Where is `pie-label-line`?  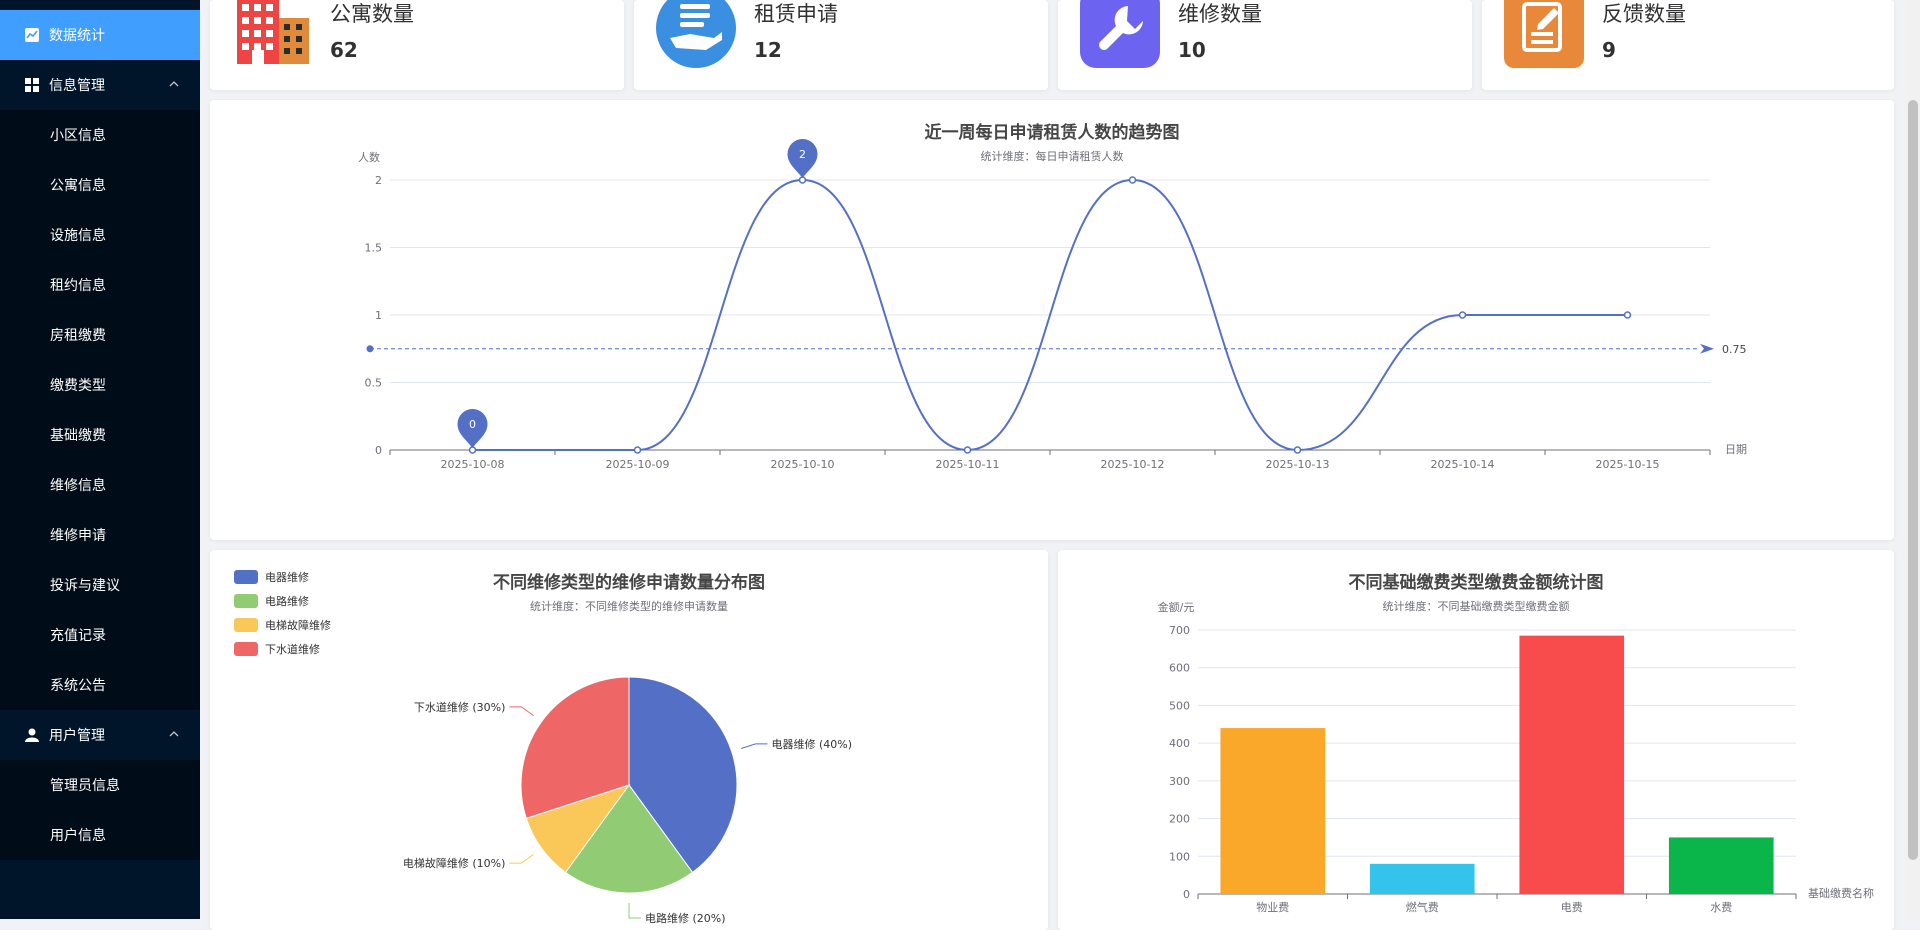
pie-label-line is located at coordinates (521, 711).